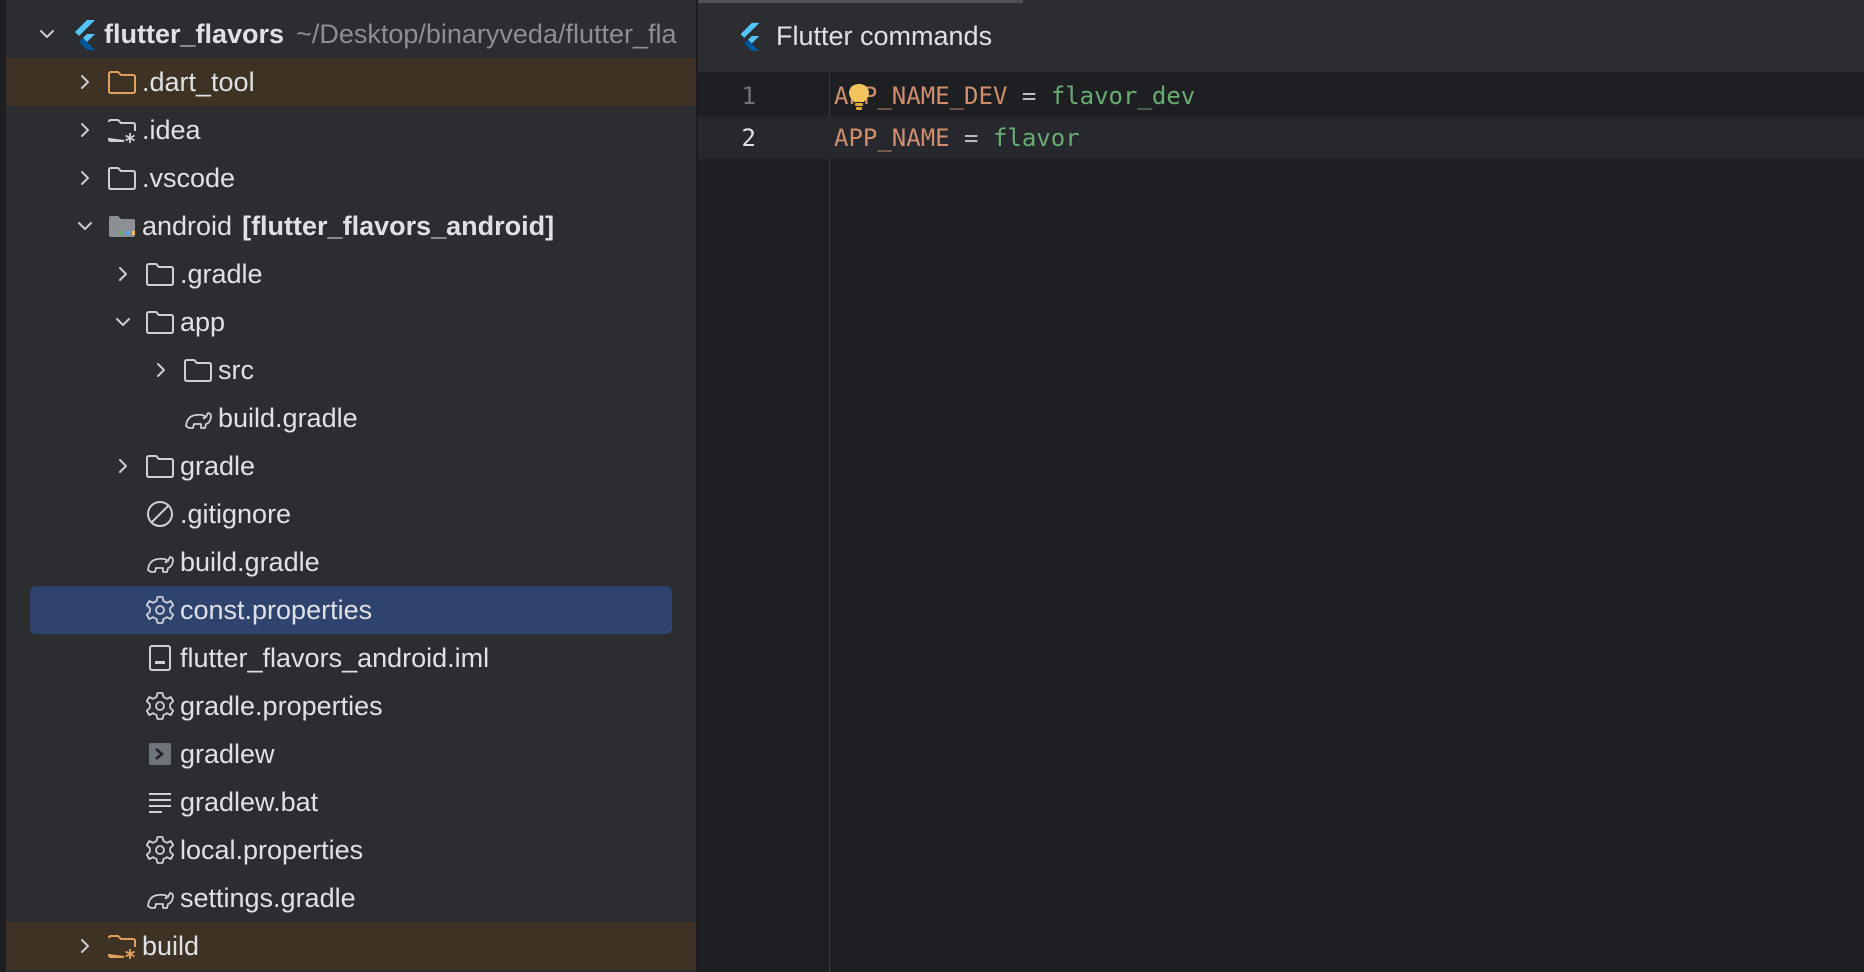  Describe the element at coordinates (748, 138) in the screenshot. I see `line-number: 2` at that location.